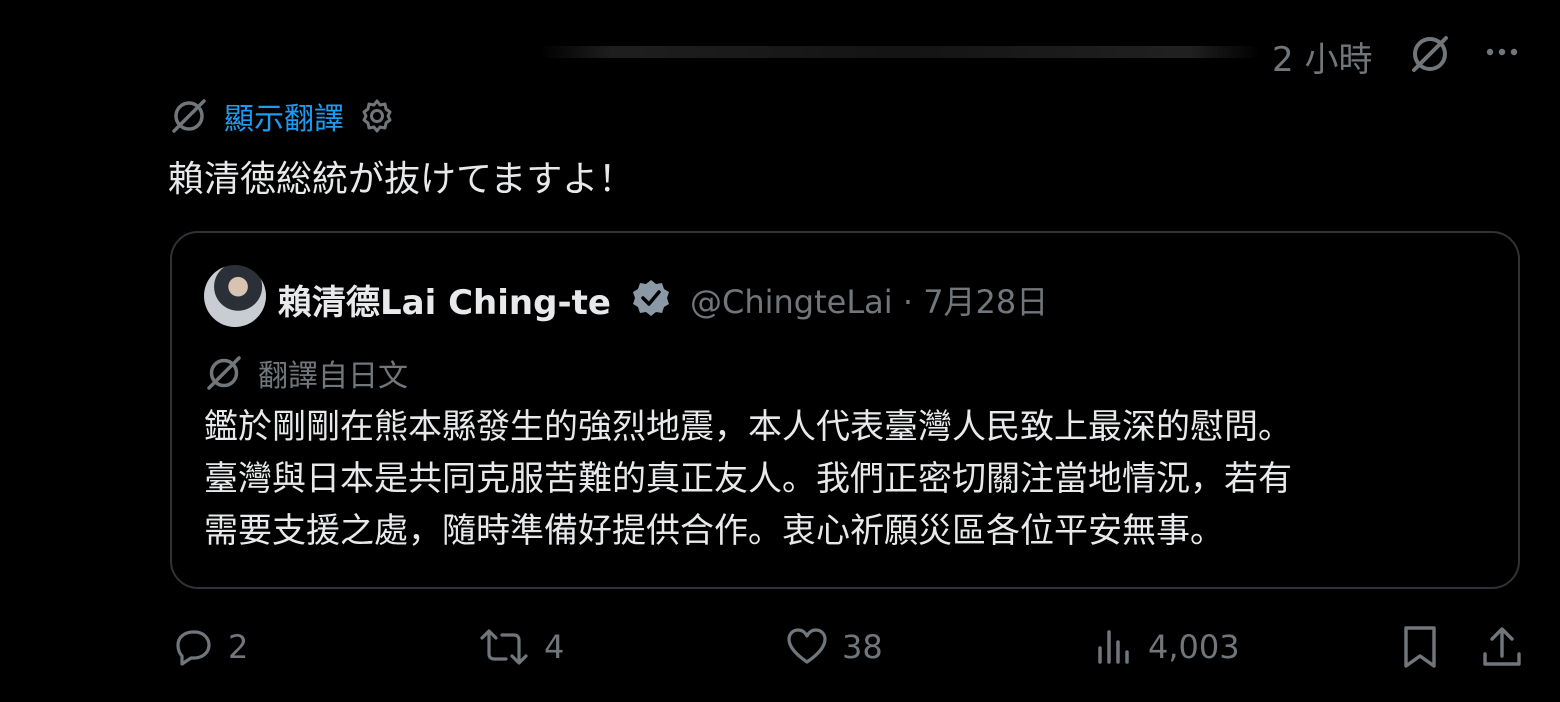 The image size is (1560, 702). I want to click on reply-button: 2, so click(209, 647).